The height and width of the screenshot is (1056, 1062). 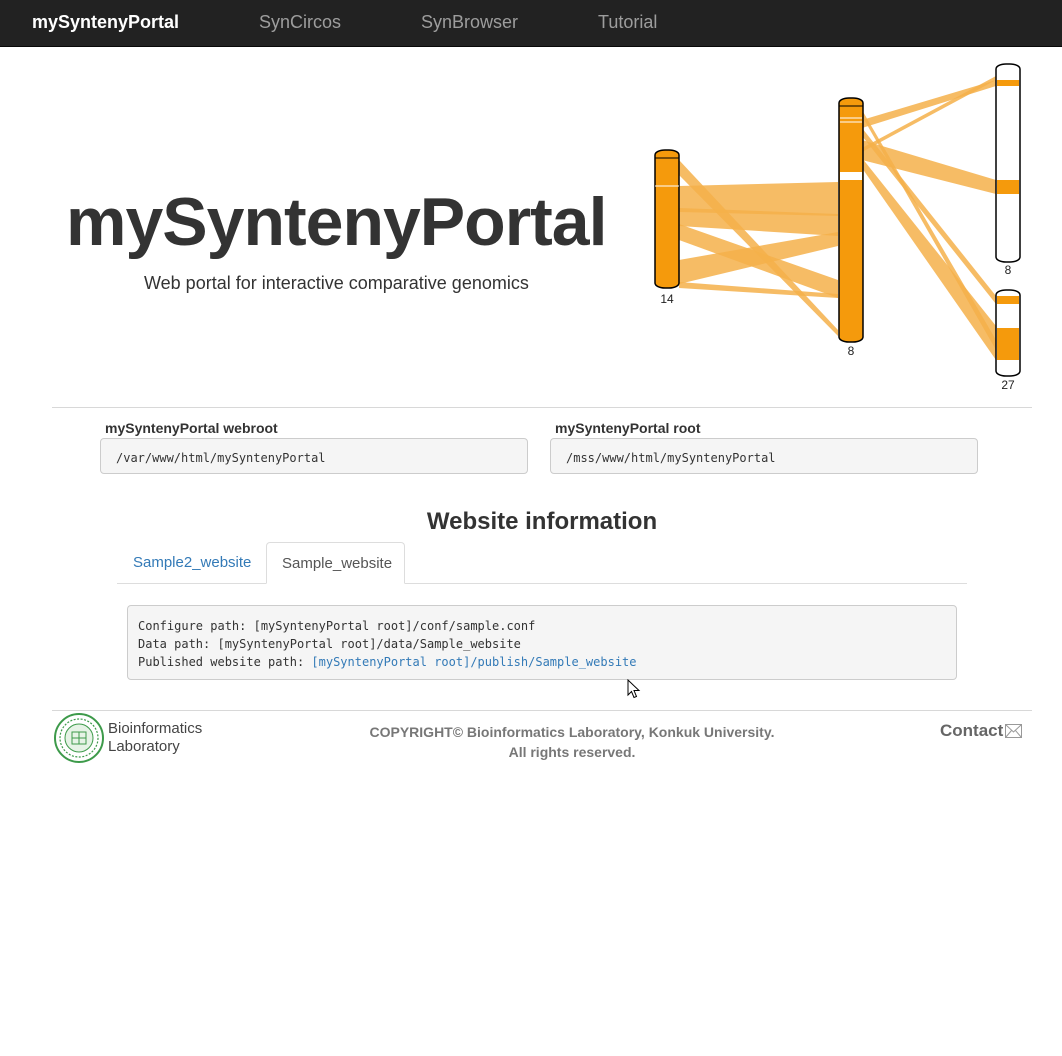 What do you see at coordinates (335, 563) in the screenshot?
I see `tab-sample-website: Sample_website` at bounding box center [335, 563].